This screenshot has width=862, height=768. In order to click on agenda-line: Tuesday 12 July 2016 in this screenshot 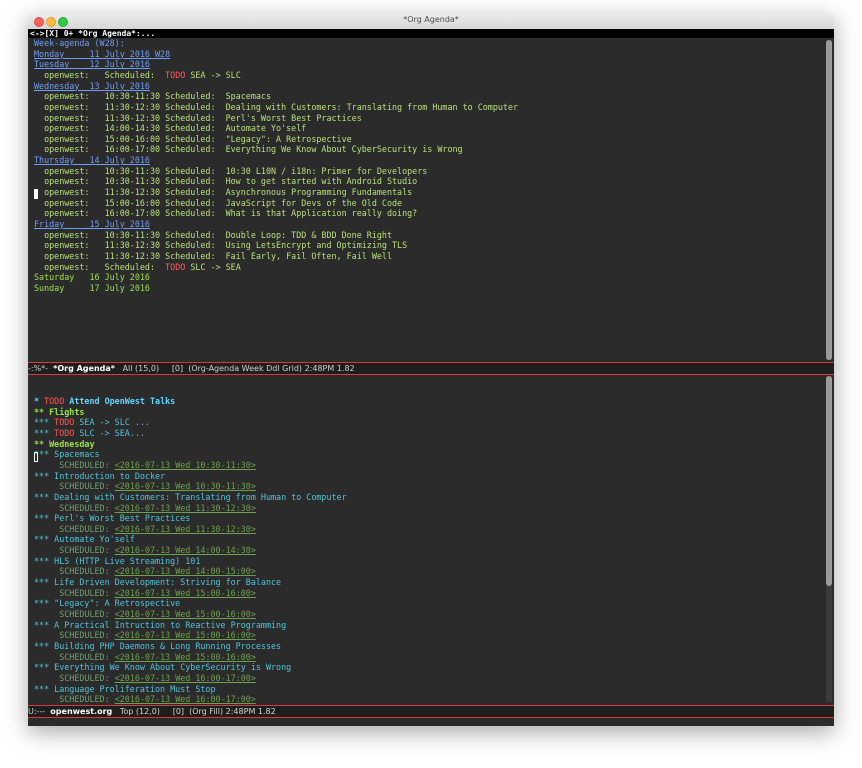, I will do `click(92, 64)`.